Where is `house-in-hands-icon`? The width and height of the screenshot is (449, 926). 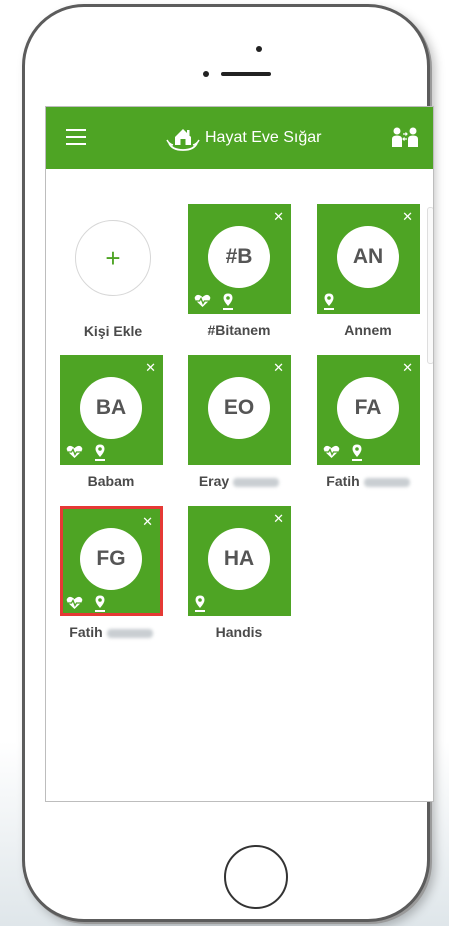 house-in-hands-icon is located at coordinates (183, 140).